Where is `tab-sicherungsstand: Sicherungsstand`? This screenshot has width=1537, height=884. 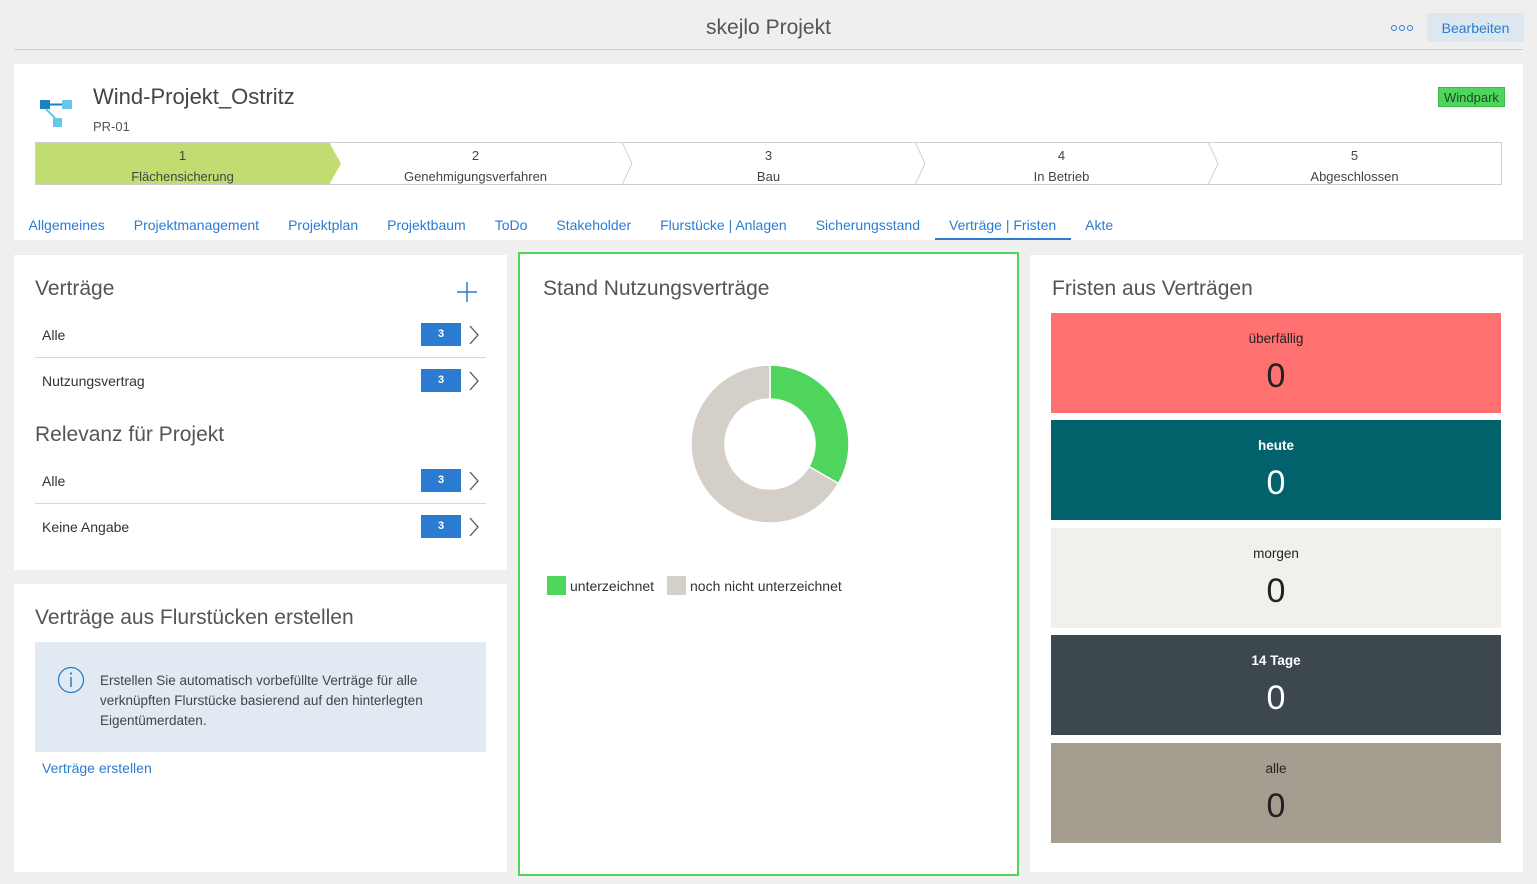
tab-sicherungsstand: Sicherungsstand is located at coordinates (867, 226).